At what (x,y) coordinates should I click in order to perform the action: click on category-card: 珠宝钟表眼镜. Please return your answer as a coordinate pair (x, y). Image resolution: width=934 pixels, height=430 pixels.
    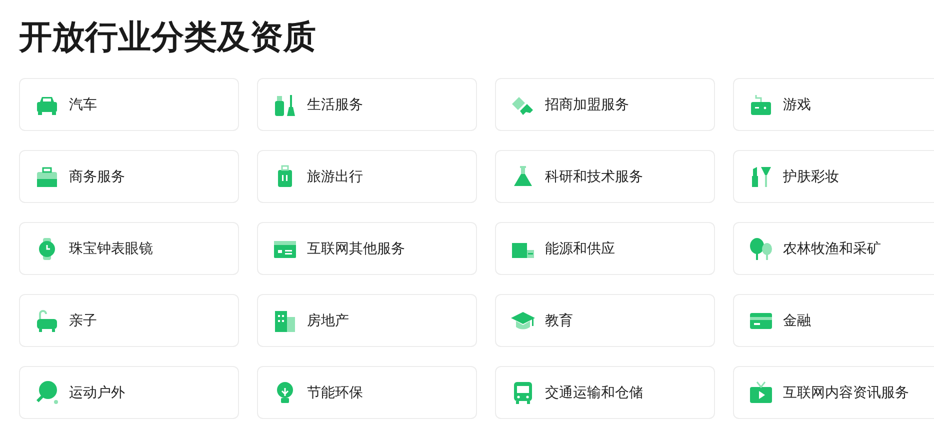
    Looking at the image, I should click on (129, 248).